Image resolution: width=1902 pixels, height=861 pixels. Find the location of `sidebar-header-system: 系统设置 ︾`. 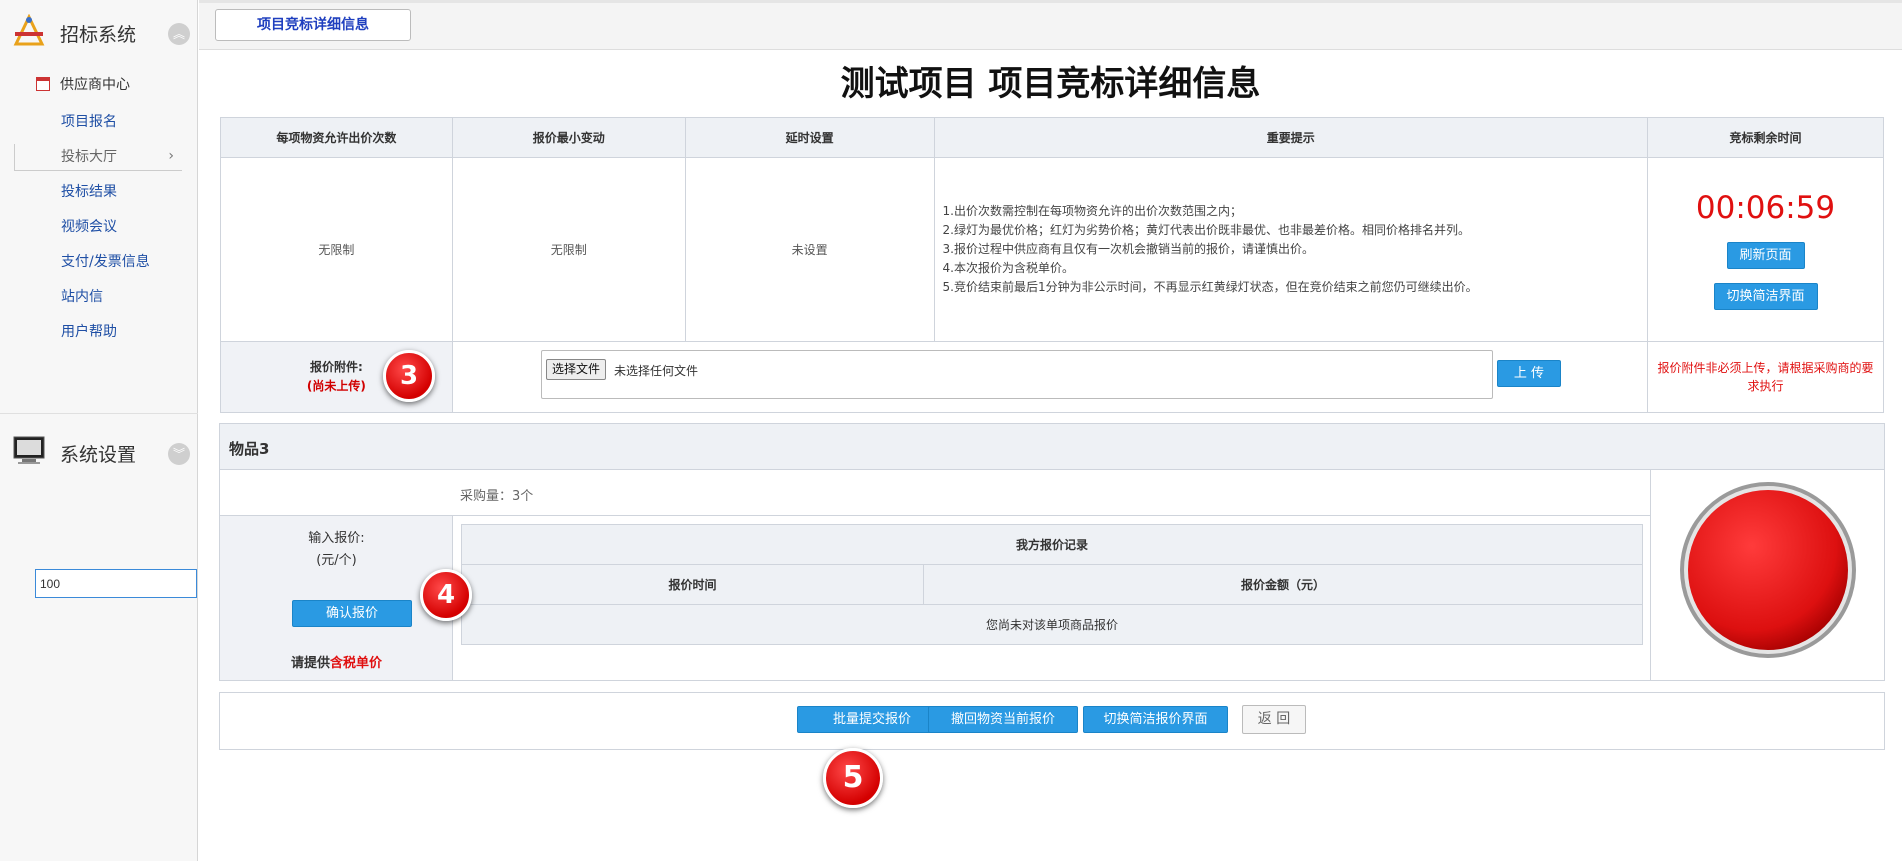

sidebar-header-system: 系统设置 ︾ is located at coordinates (99, 447).